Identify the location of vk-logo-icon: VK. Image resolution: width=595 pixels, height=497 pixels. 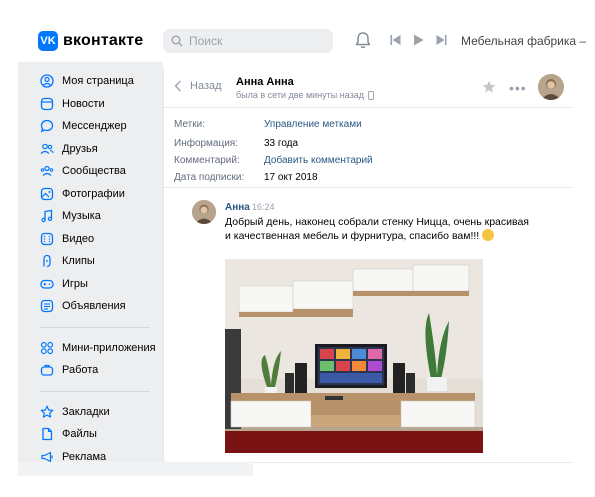
(48, 41).